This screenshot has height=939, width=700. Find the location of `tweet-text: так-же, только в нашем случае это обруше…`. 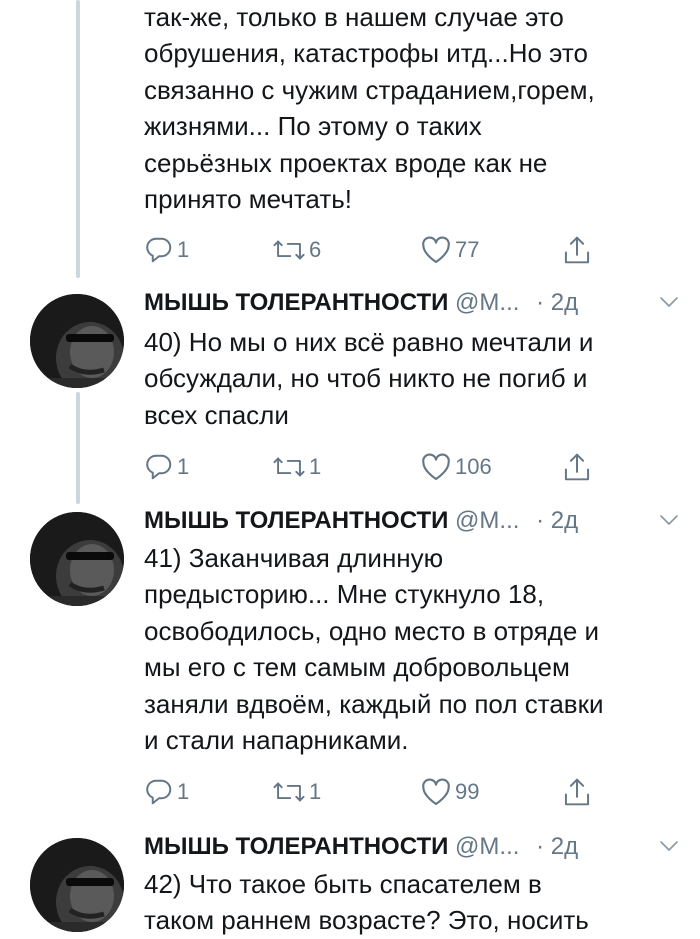

tweet-text: так-же, только в нашем случае это обруше… is located at coordinates (369, 108).